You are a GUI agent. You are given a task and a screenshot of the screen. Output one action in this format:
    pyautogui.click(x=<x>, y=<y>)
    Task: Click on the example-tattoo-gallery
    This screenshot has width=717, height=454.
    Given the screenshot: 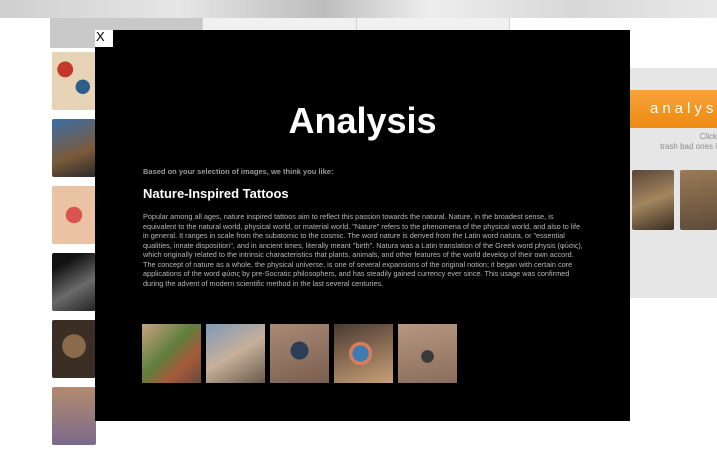 What is the action you would take?
    pyautogui.click(x=299, y=353)
    